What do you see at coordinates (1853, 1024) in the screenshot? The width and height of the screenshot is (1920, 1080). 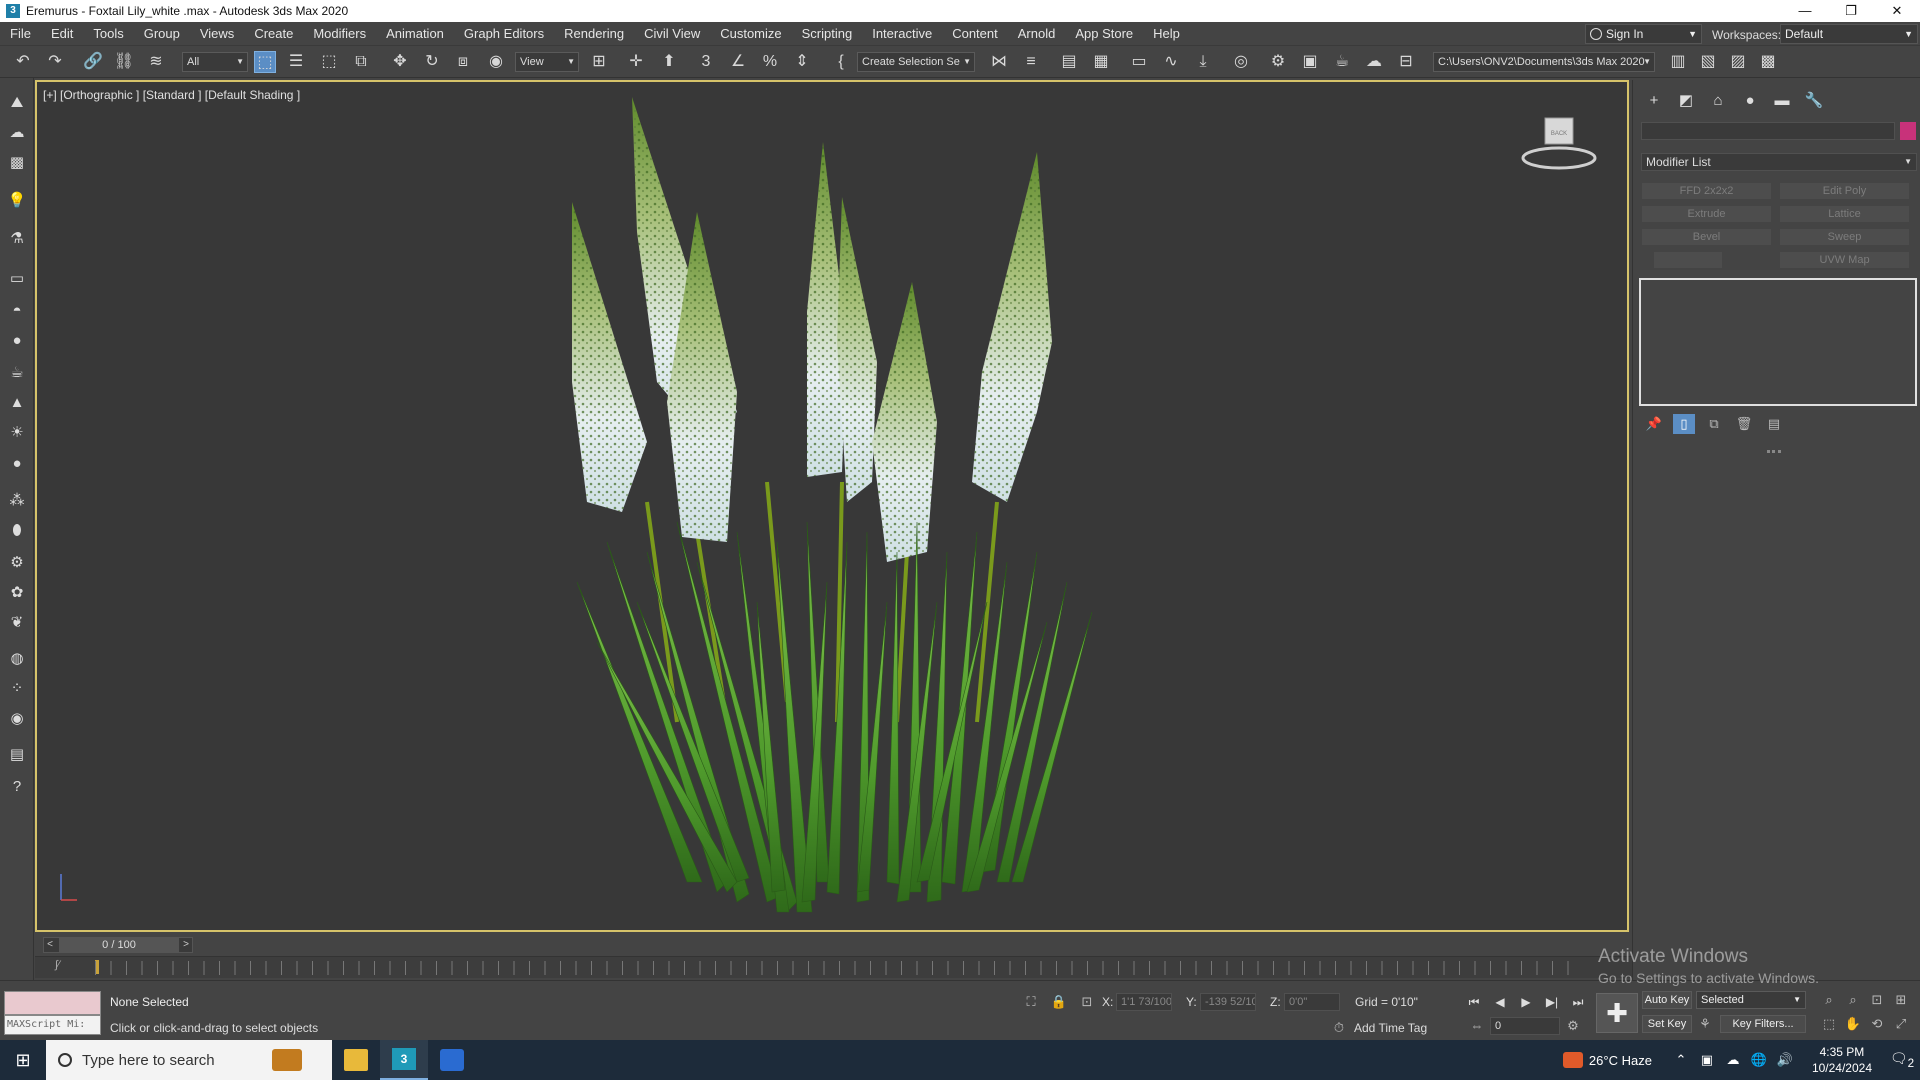 I see `pan-view-icon: ✋` at bounding box center [1853, 1024].